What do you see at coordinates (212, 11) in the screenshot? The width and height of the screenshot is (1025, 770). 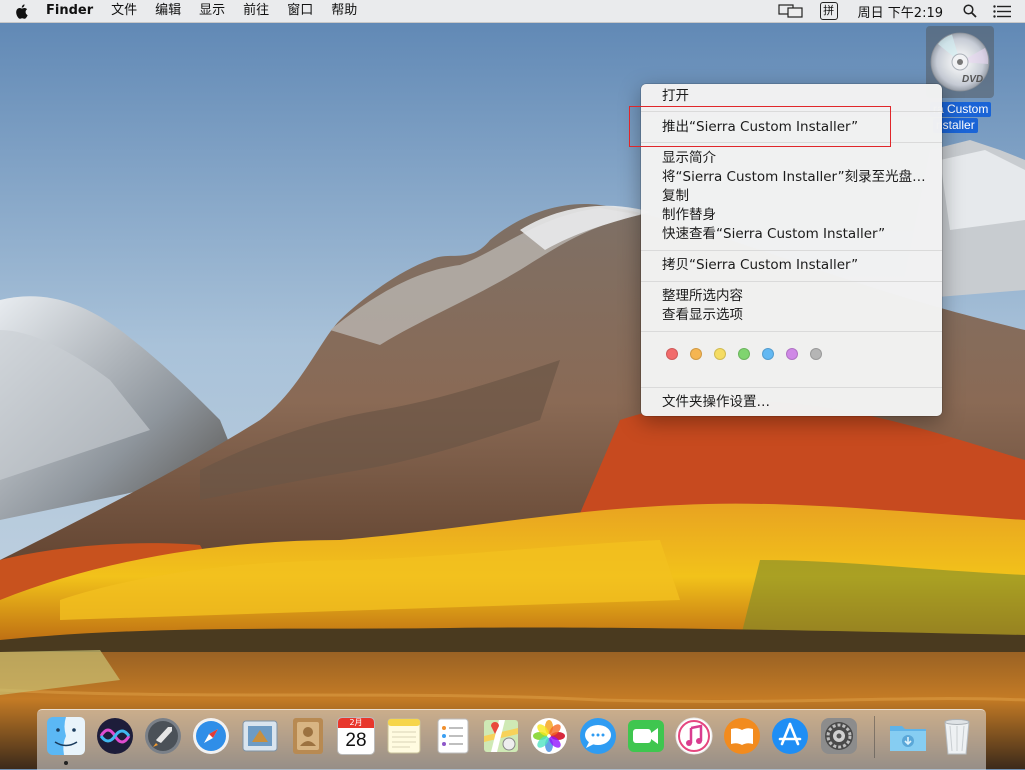 I see `menu-view: 显示` at bounding box center [212, 11].